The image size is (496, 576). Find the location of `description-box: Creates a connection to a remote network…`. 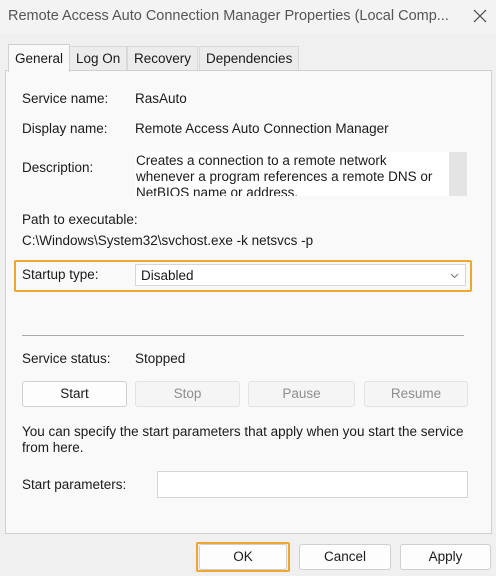

description-box: Creates a connection to a remote network… is located at coordinates (301, 174).